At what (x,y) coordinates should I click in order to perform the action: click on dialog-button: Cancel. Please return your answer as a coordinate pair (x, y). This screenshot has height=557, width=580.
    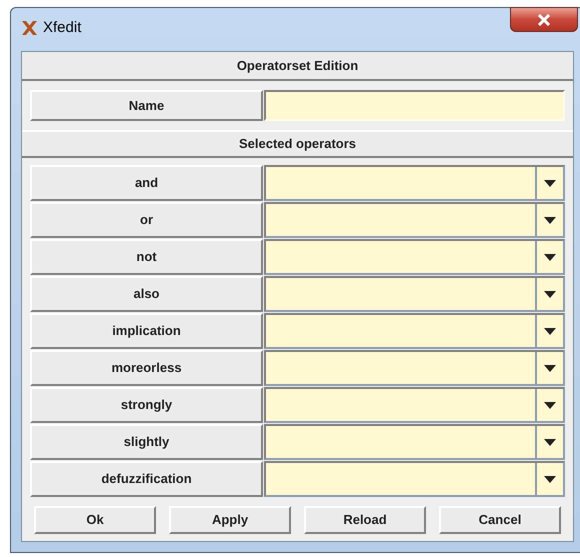
    Looking at the image, I should click on (500, 520).